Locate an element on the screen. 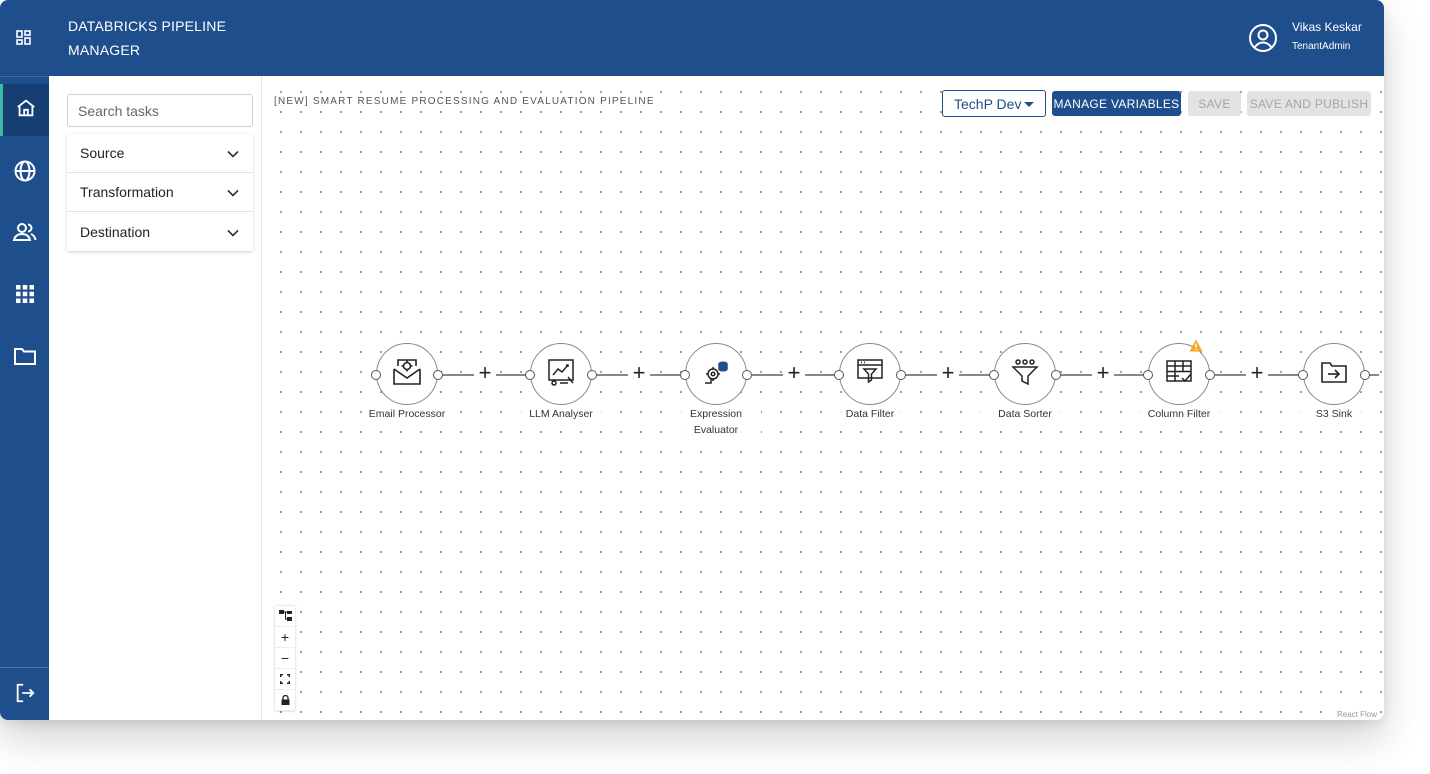  node-data-sorter is located at coordinates (1025, 374).